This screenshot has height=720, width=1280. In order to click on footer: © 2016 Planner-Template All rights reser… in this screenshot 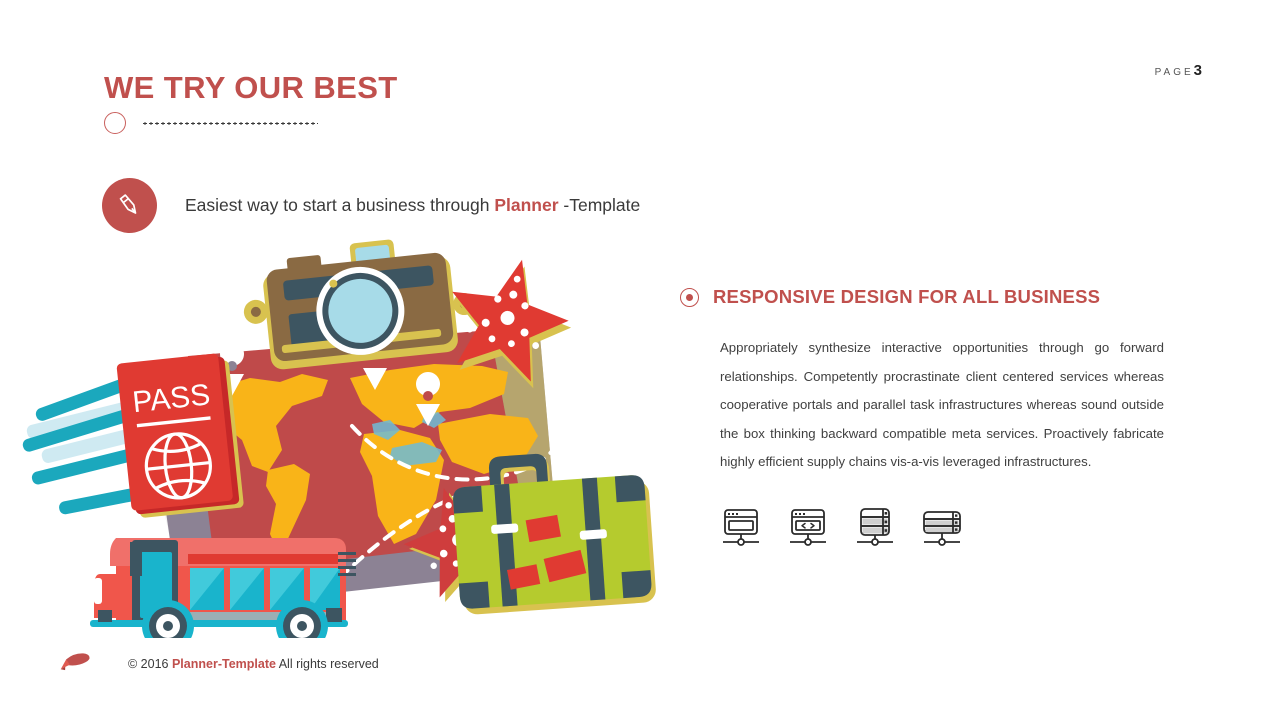, I will do `click(218, 663)`.